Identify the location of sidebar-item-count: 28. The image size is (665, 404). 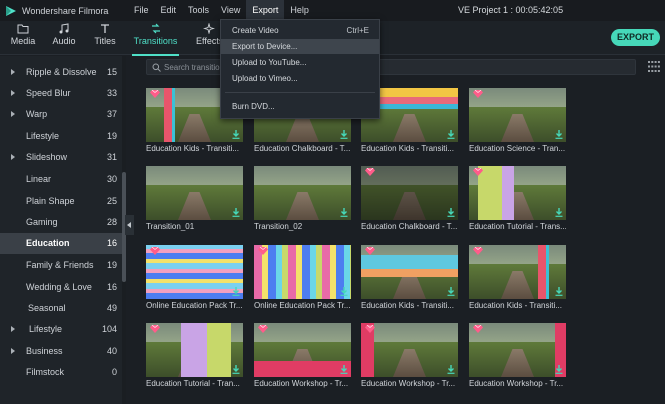
(111, 222).